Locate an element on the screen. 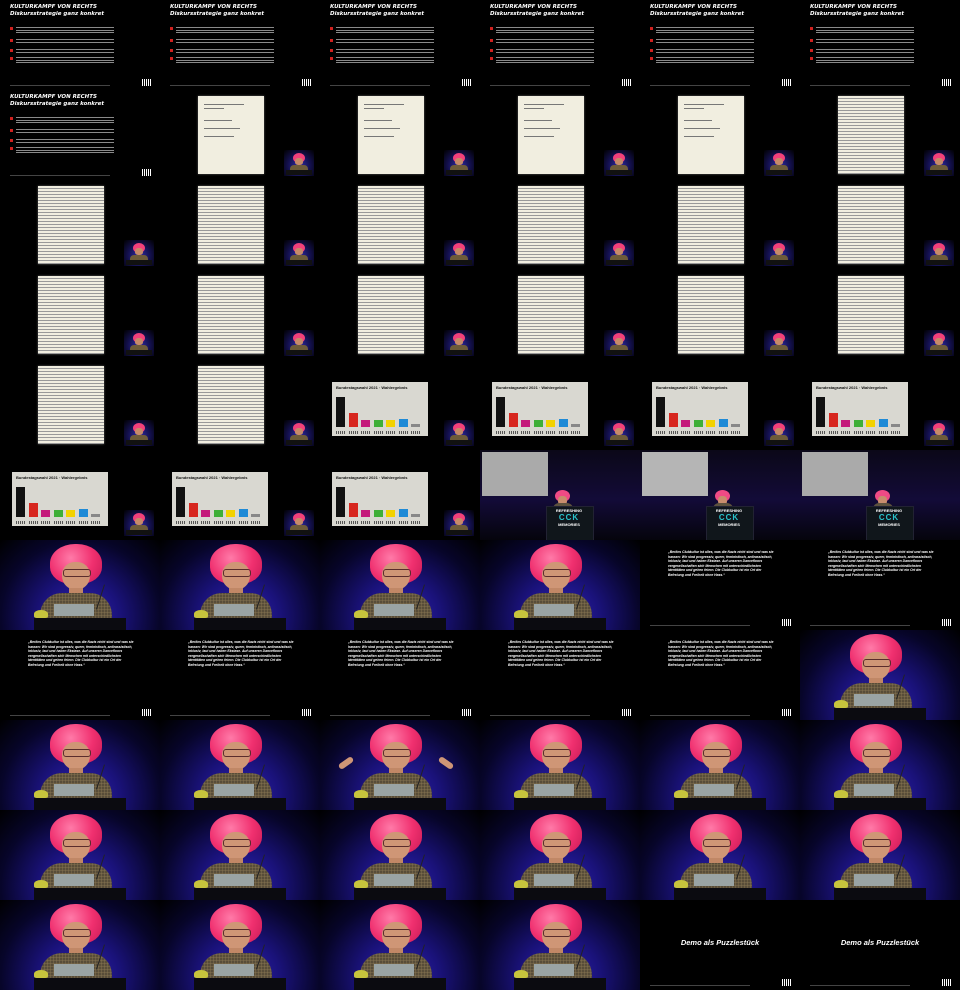 Image resolution: width=960 pixels, height=990 pixels. slide-title-line2: Diskursstrategie ganz konkret is located at coordinates (697, 13).